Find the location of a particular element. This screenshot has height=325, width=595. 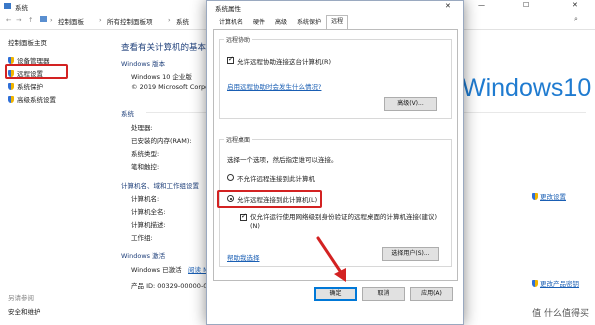

tab-advanced: 高级 is located at coordinates (281, 22).